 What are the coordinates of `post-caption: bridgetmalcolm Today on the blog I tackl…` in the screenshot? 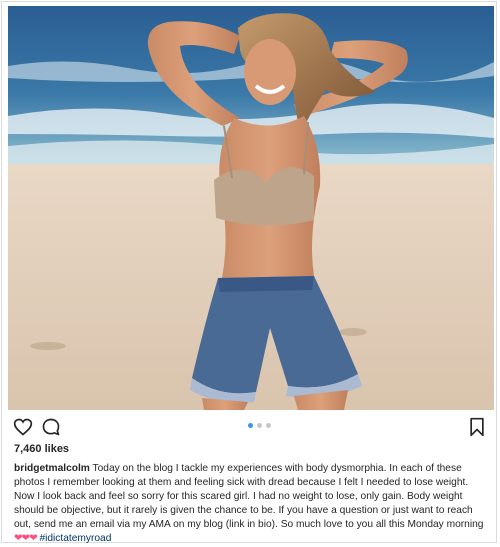 It's located at (252, 504).